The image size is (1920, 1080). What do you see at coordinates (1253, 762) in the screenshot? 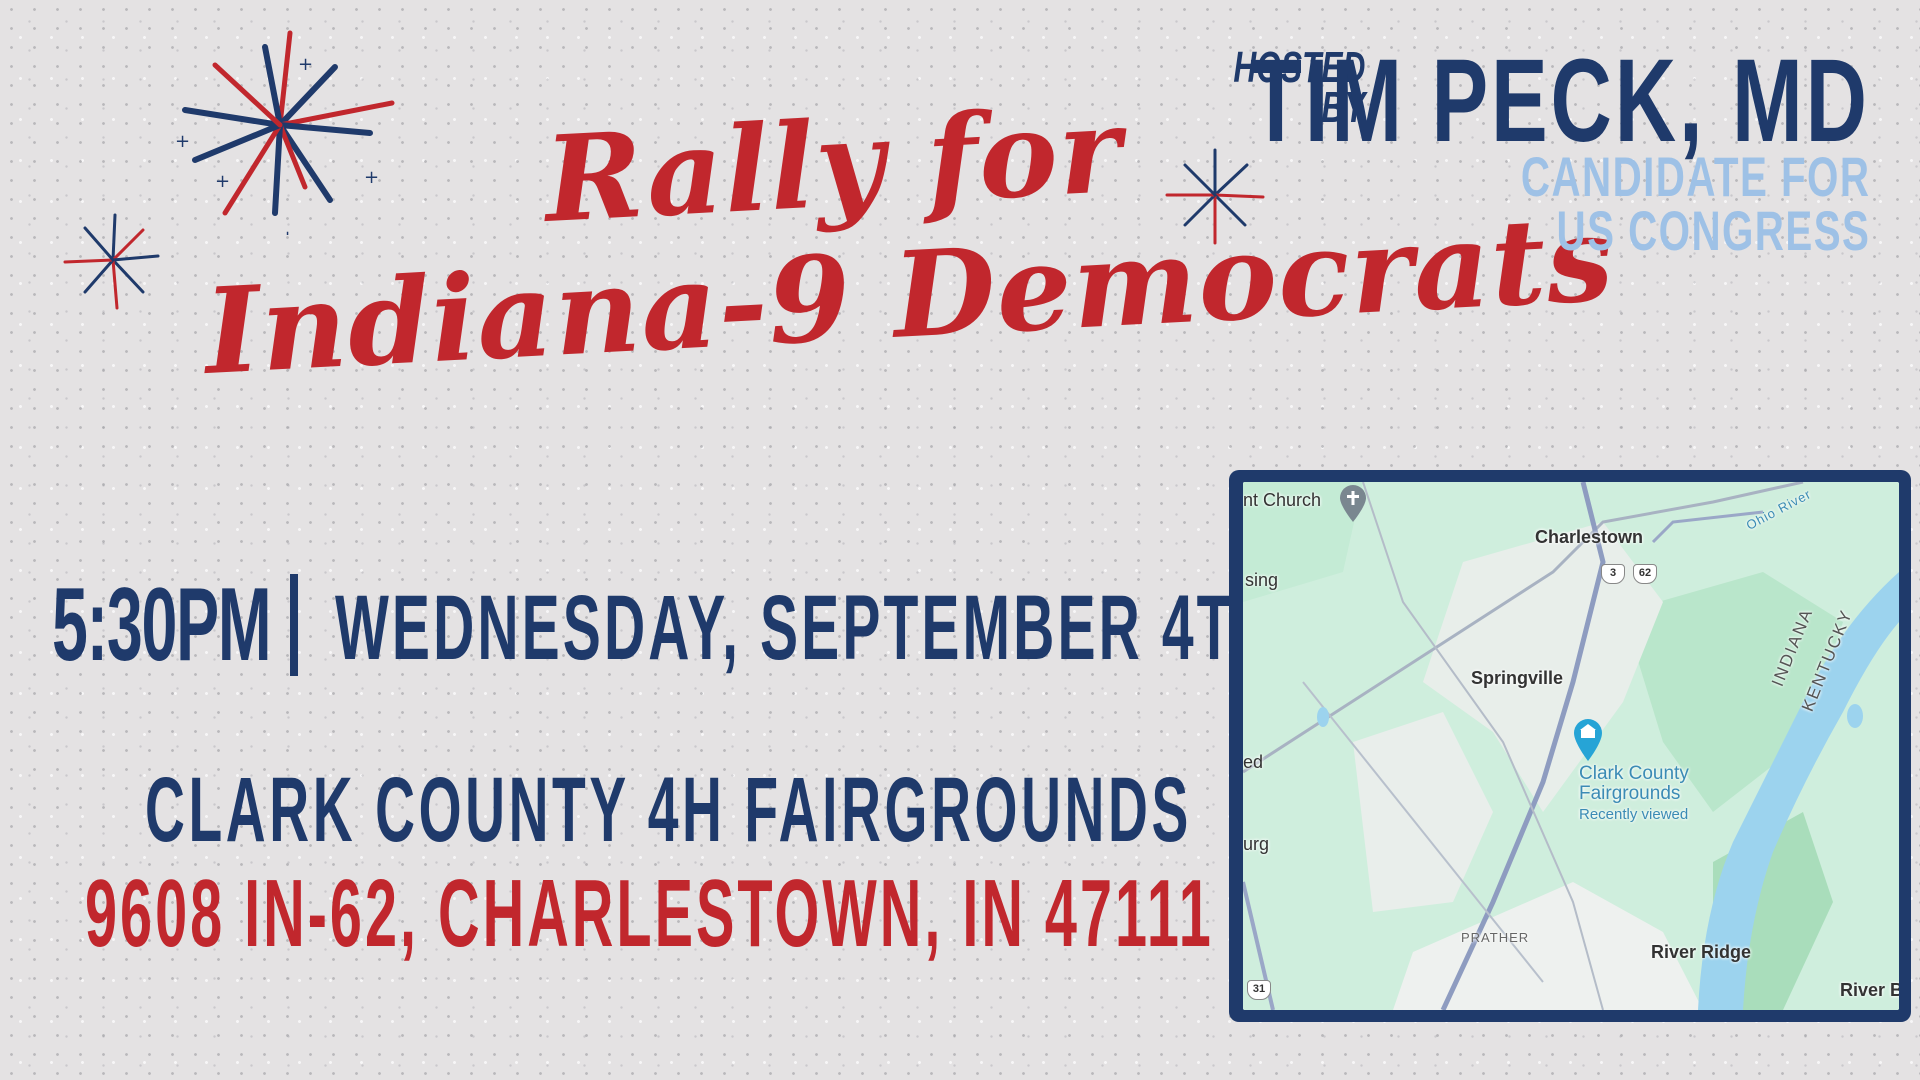
I see `map-label-ed: ed` at bounding box center [1253, 762].